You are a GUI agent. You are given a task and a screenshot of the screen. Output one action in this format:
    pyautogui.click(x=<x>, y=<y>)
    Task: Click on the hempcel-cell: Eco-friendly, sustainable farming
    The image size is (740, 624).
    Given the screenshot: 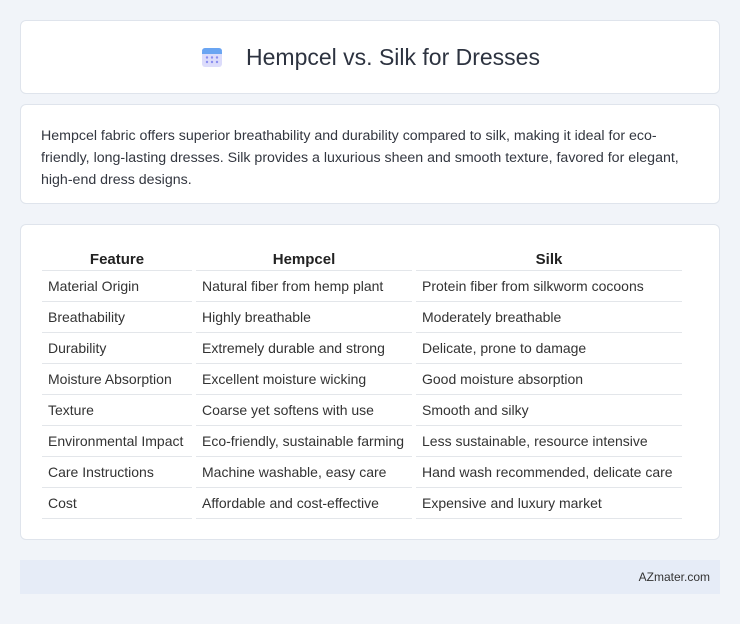 What is the action you would take?
    pyautogui.click(x=304, y=441)
    